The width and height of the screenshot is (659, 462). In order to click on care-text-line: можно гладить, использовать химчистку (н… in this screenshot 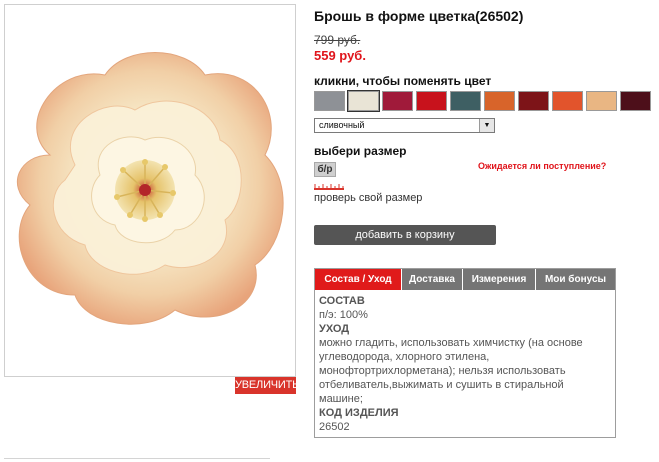, I will do `click(451, 343)`.